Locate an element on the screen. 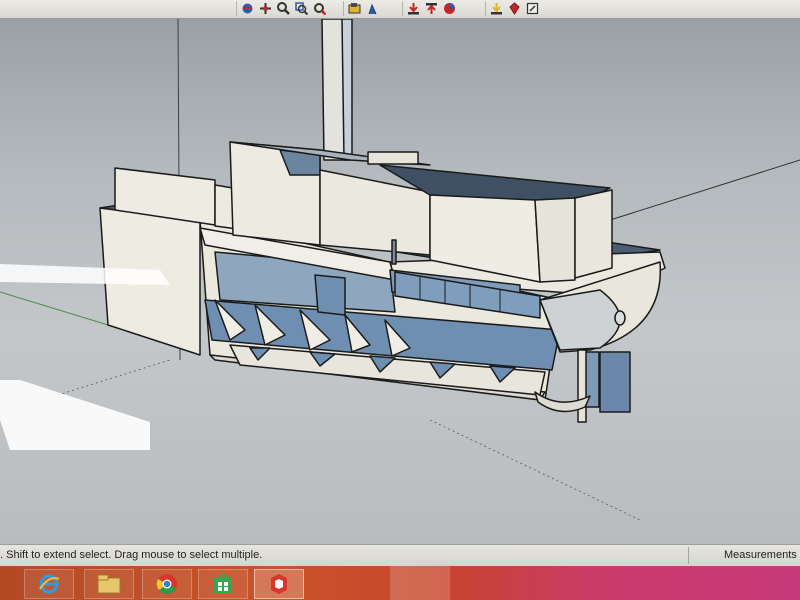 The image size is (800, 600). toolbar is located at coordinates (400, 9).